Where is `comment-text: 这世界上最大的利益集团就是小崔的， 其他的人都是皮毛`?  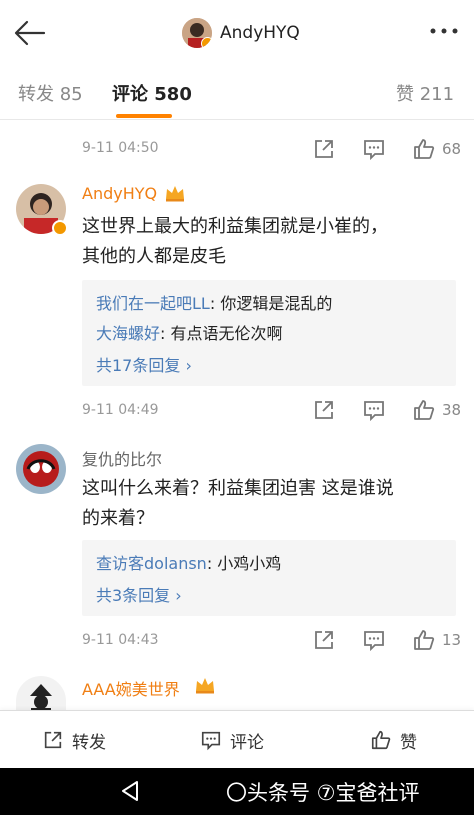
comment-text: 这世界上最大的利益集团就是小崔的， 其他的人都是皮毛 is located at coordinates (262, 242).